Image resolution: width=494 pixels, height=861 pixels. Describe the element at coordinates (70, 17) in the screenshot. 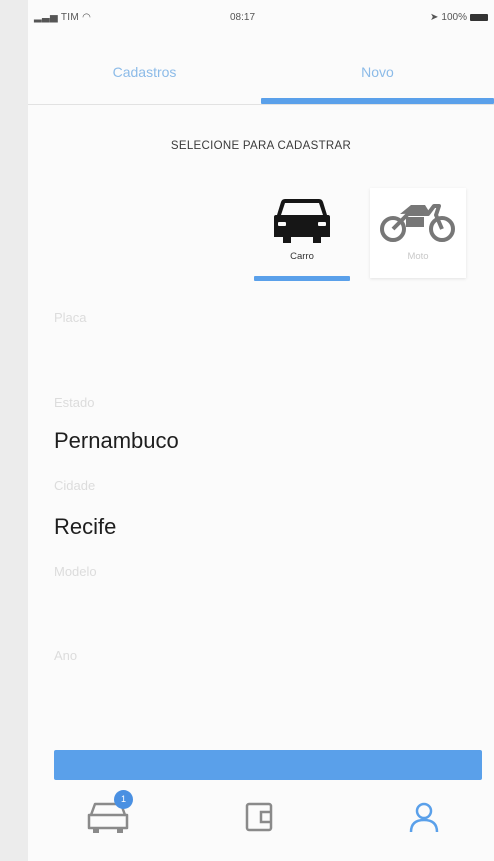

I see `carrier-name: TIM` at that location.